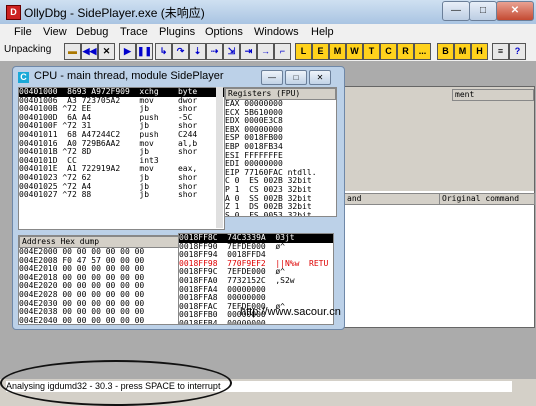  What do you see at coordinates (280, 213) in the screenshot?
I see `register-row: S 0 FS 0053 32bit` at bounding box center [280, 213].